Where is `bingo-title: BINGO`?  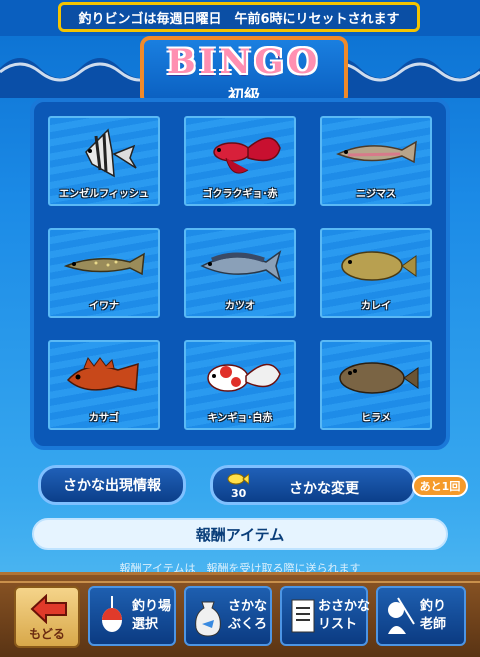
bingo-title: BINGO is located at coordinates (244, 62).